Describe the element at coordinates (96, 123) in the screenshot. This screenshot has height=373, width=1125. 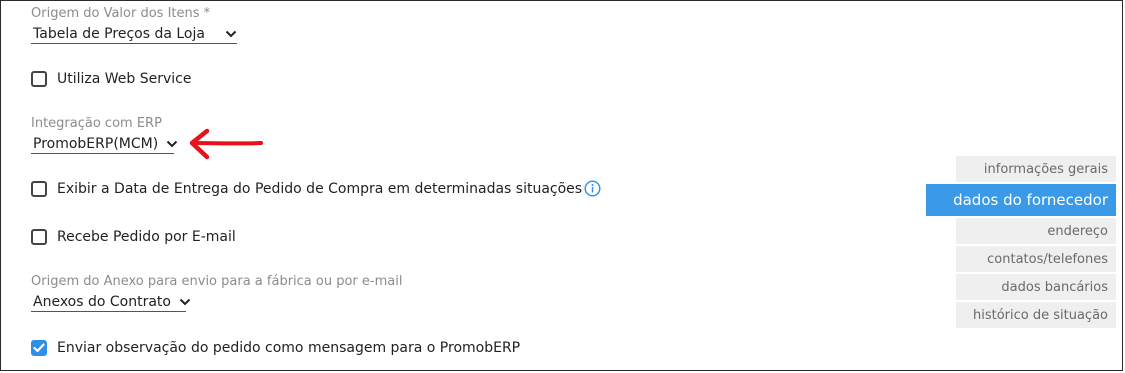
I see `integracao-erp-label: Integração com ERP` at that location.